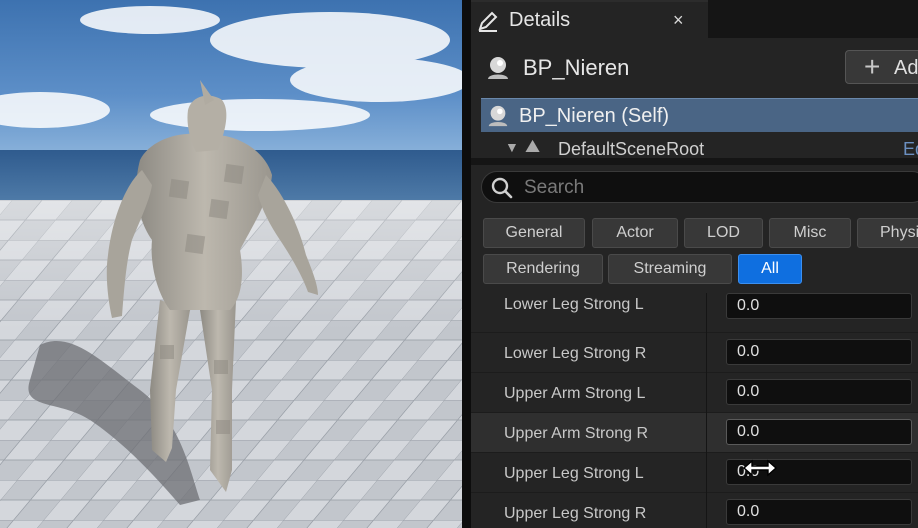 This screenshot has width=918, height=528. Describe the element at coordinates (589, 19) in the screenshot. I see `tab-details: Details ×` at that location.